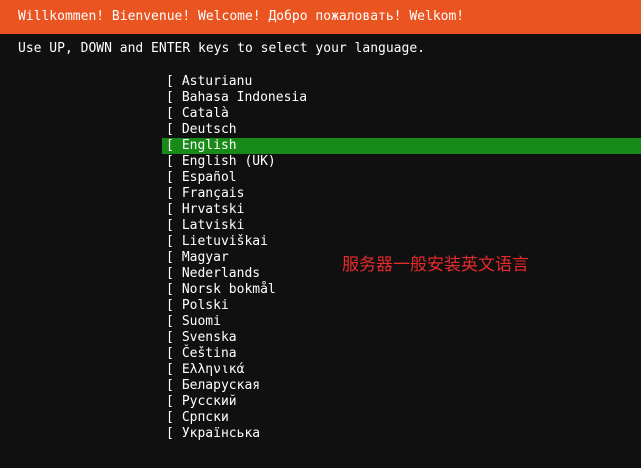  I want to click on language-option: [ Asturianu, so click(401, 82).